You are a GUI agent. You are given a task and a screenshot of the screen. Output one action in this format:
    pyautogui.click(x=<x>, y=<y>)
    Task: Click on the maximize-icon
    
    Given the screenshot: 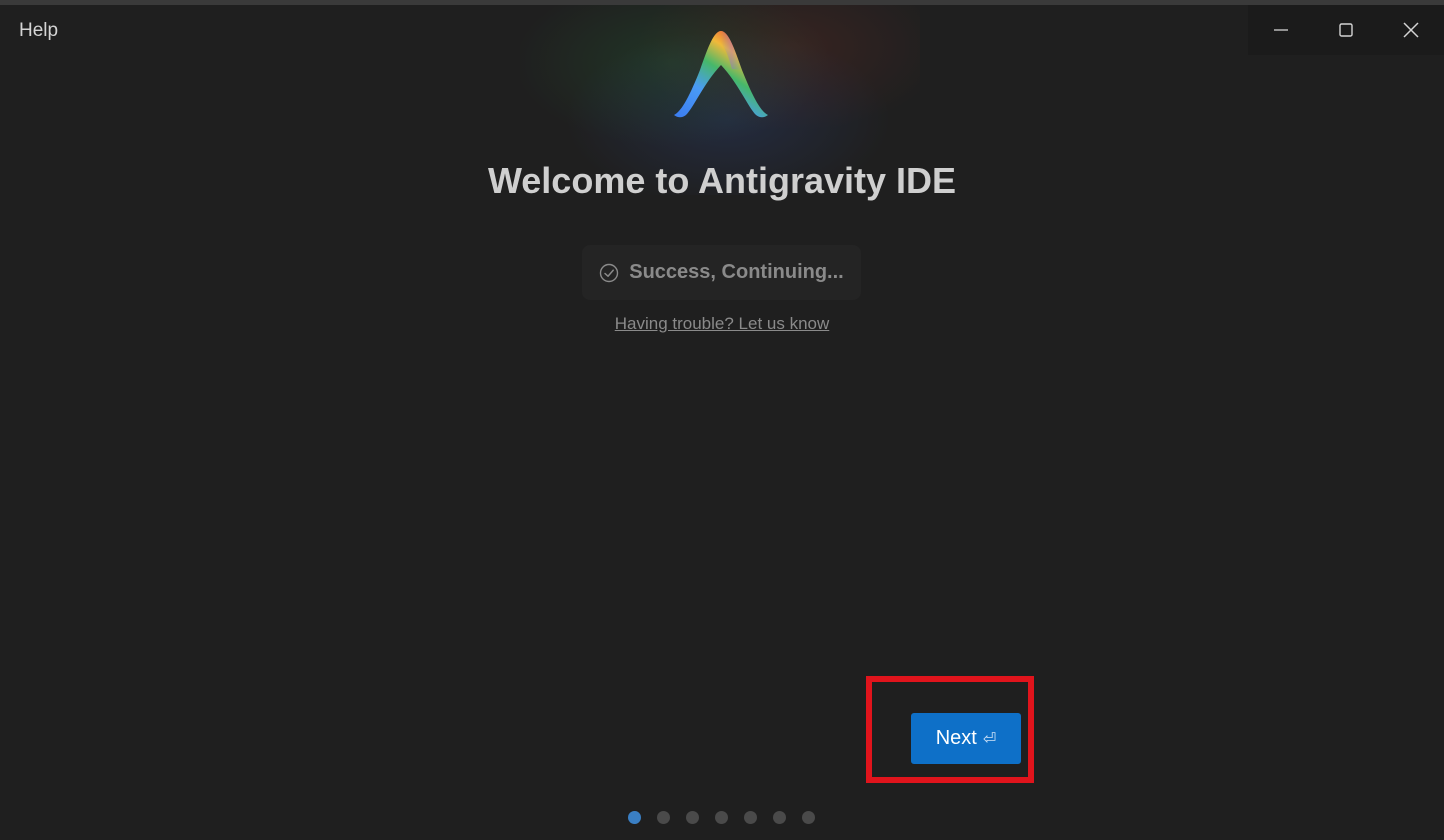 What is the action you would take?
    pyautogui.click(x=1345, y=30)
    